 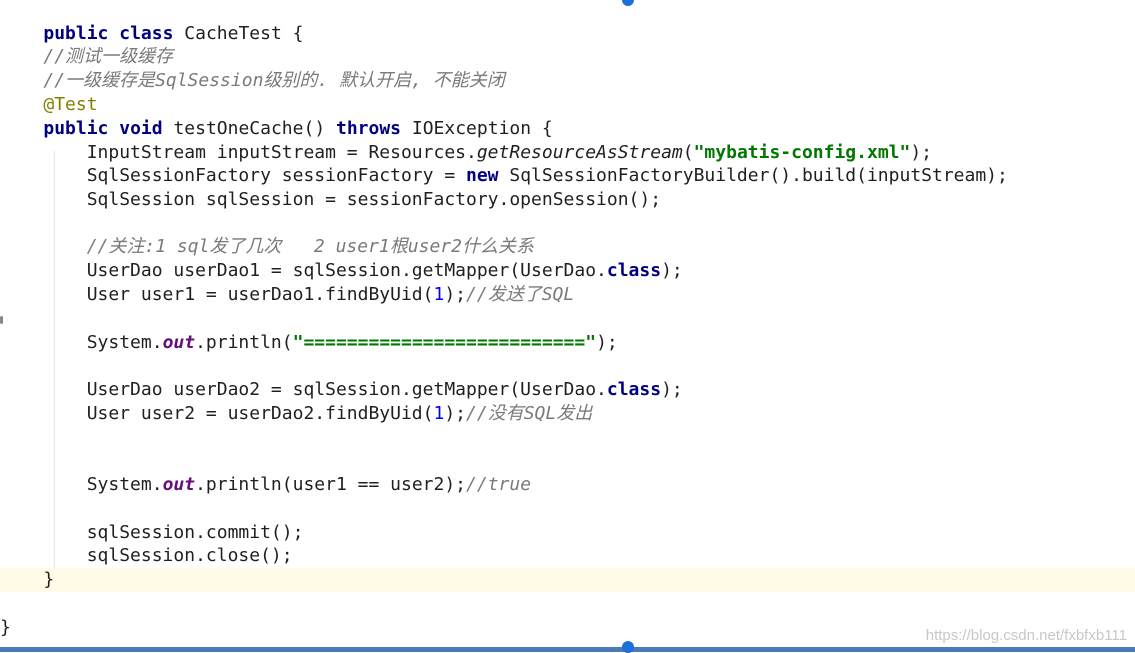 What do you see at coordinates (1026, 635) in the screenshot?
I see `watermark: https://blog.csdn.net/fxbfxb111` at bounding box center [1026, 635].